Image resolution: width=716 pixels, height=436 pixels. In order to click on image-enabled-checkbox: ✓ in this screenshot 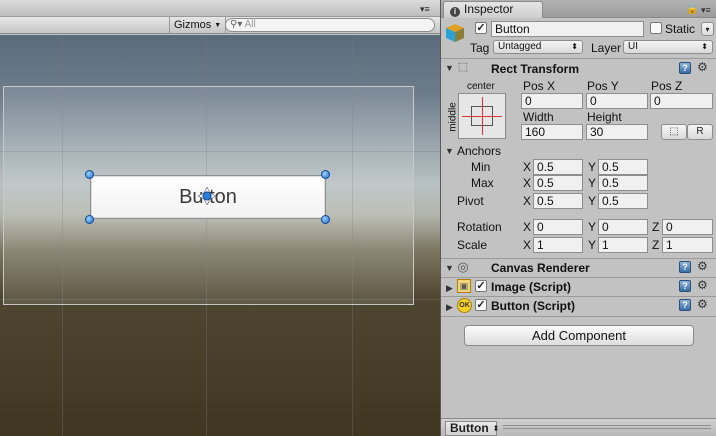, I will do `click(481, 286)`.